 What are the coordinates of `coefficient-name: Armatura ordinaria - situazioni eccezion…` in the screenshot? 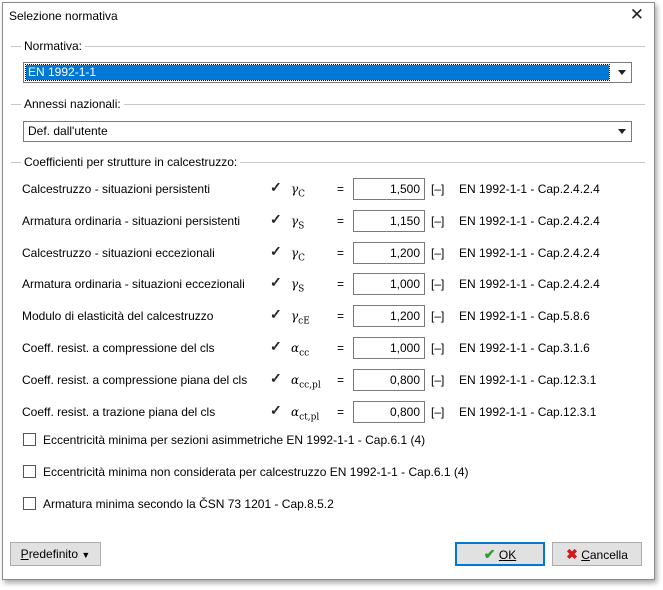 It's located at (133, 284).